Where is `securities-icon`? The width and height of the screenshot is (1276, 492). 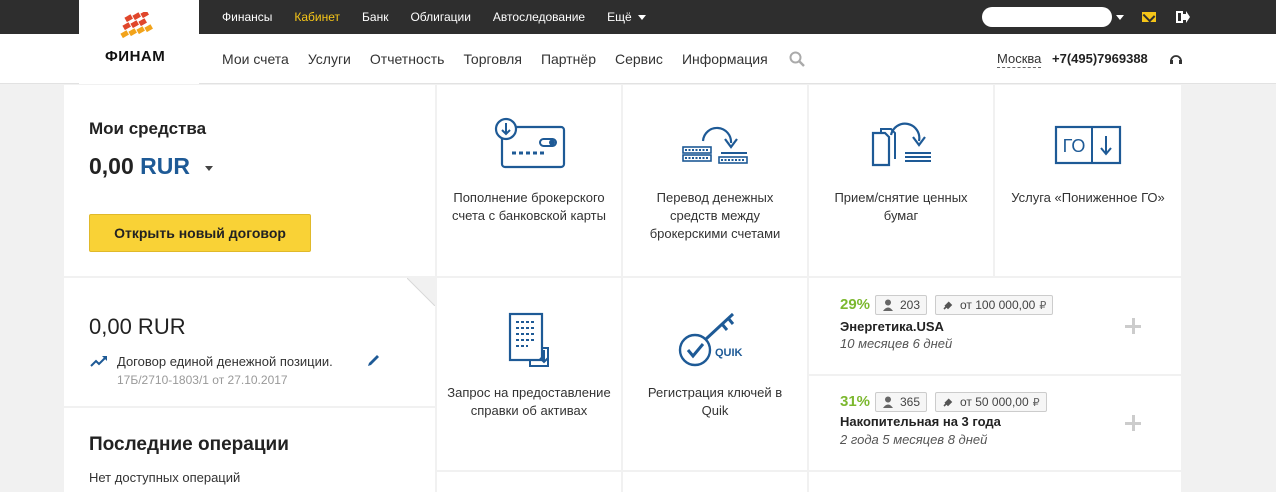 securities-icon is located at coordinates (901, 144).